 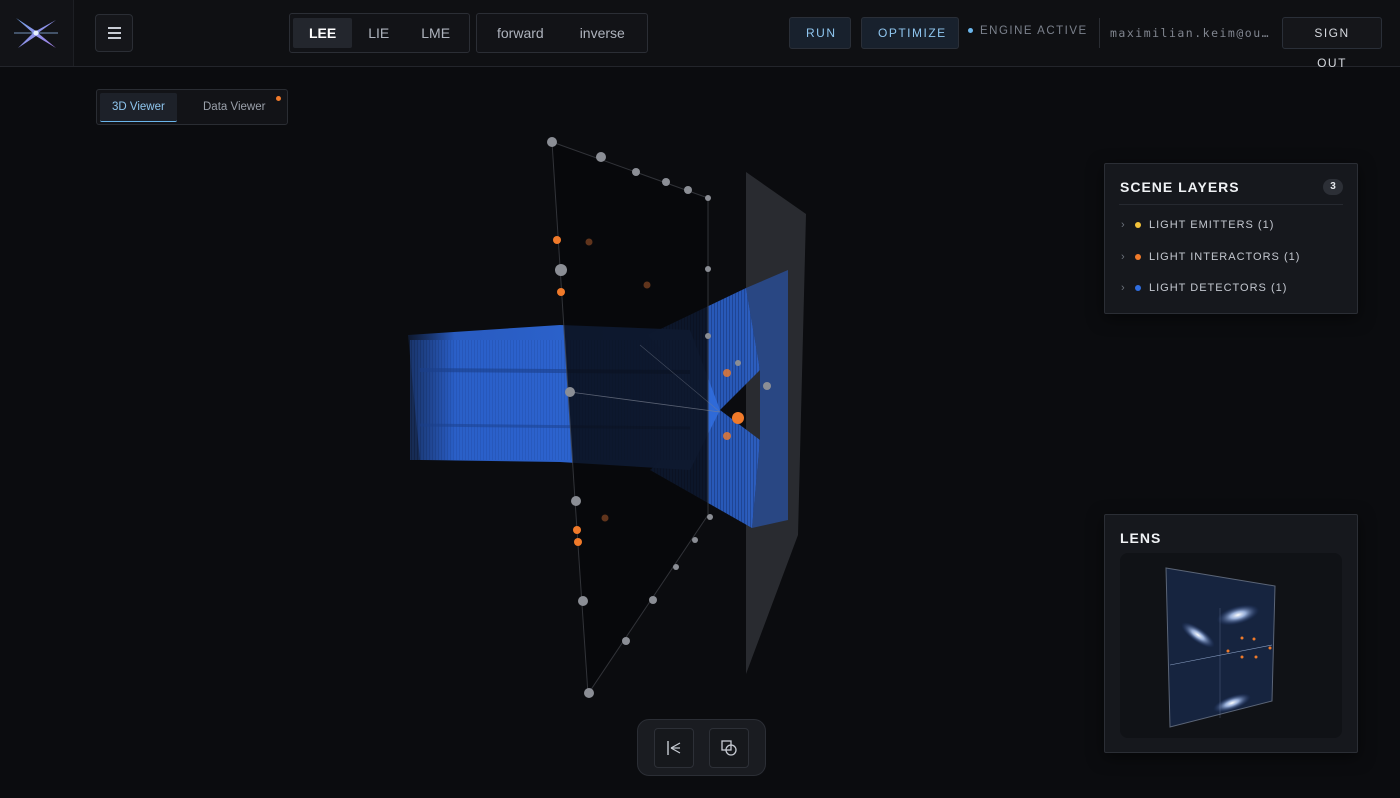 I want to click on detector-dot-icon, so click(x=1138, y=288).